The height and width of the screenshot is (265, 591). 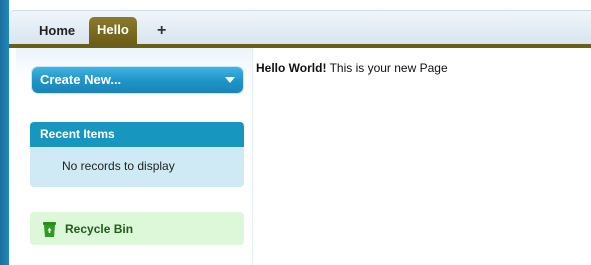 I want to click on message-text: This is your new Page, so click(x=387, y=68).